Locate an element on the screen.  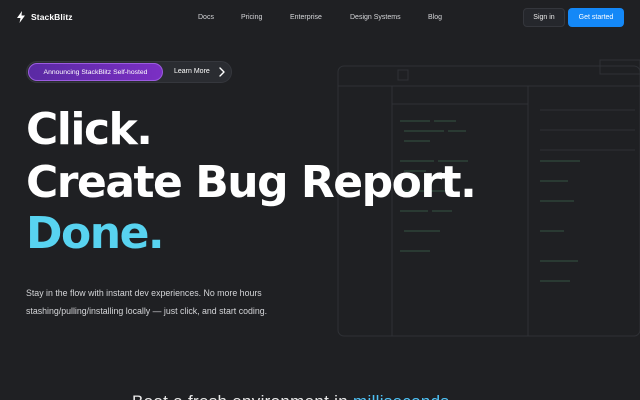
nav-enterprise: Enterprise is located at coordinates (306, 17).